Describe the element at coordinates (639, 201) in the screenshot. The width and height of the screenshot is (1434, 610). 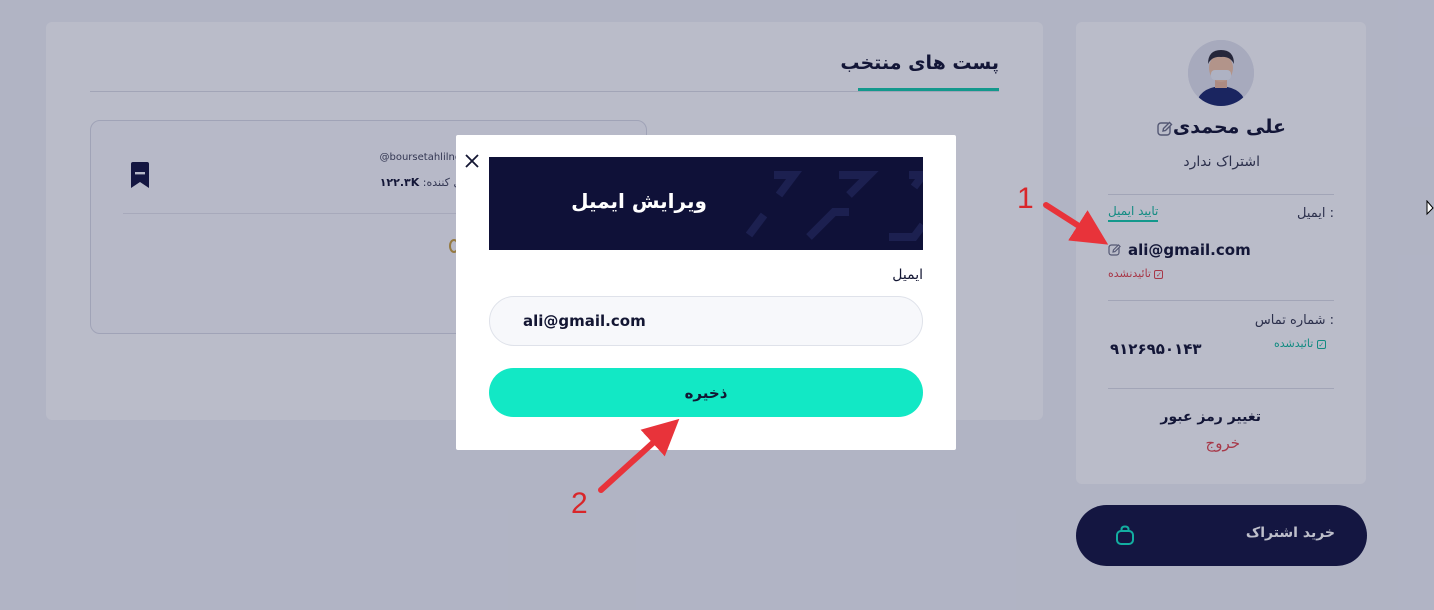
I see `modal-title: ویرایش ایمیل` at that location.